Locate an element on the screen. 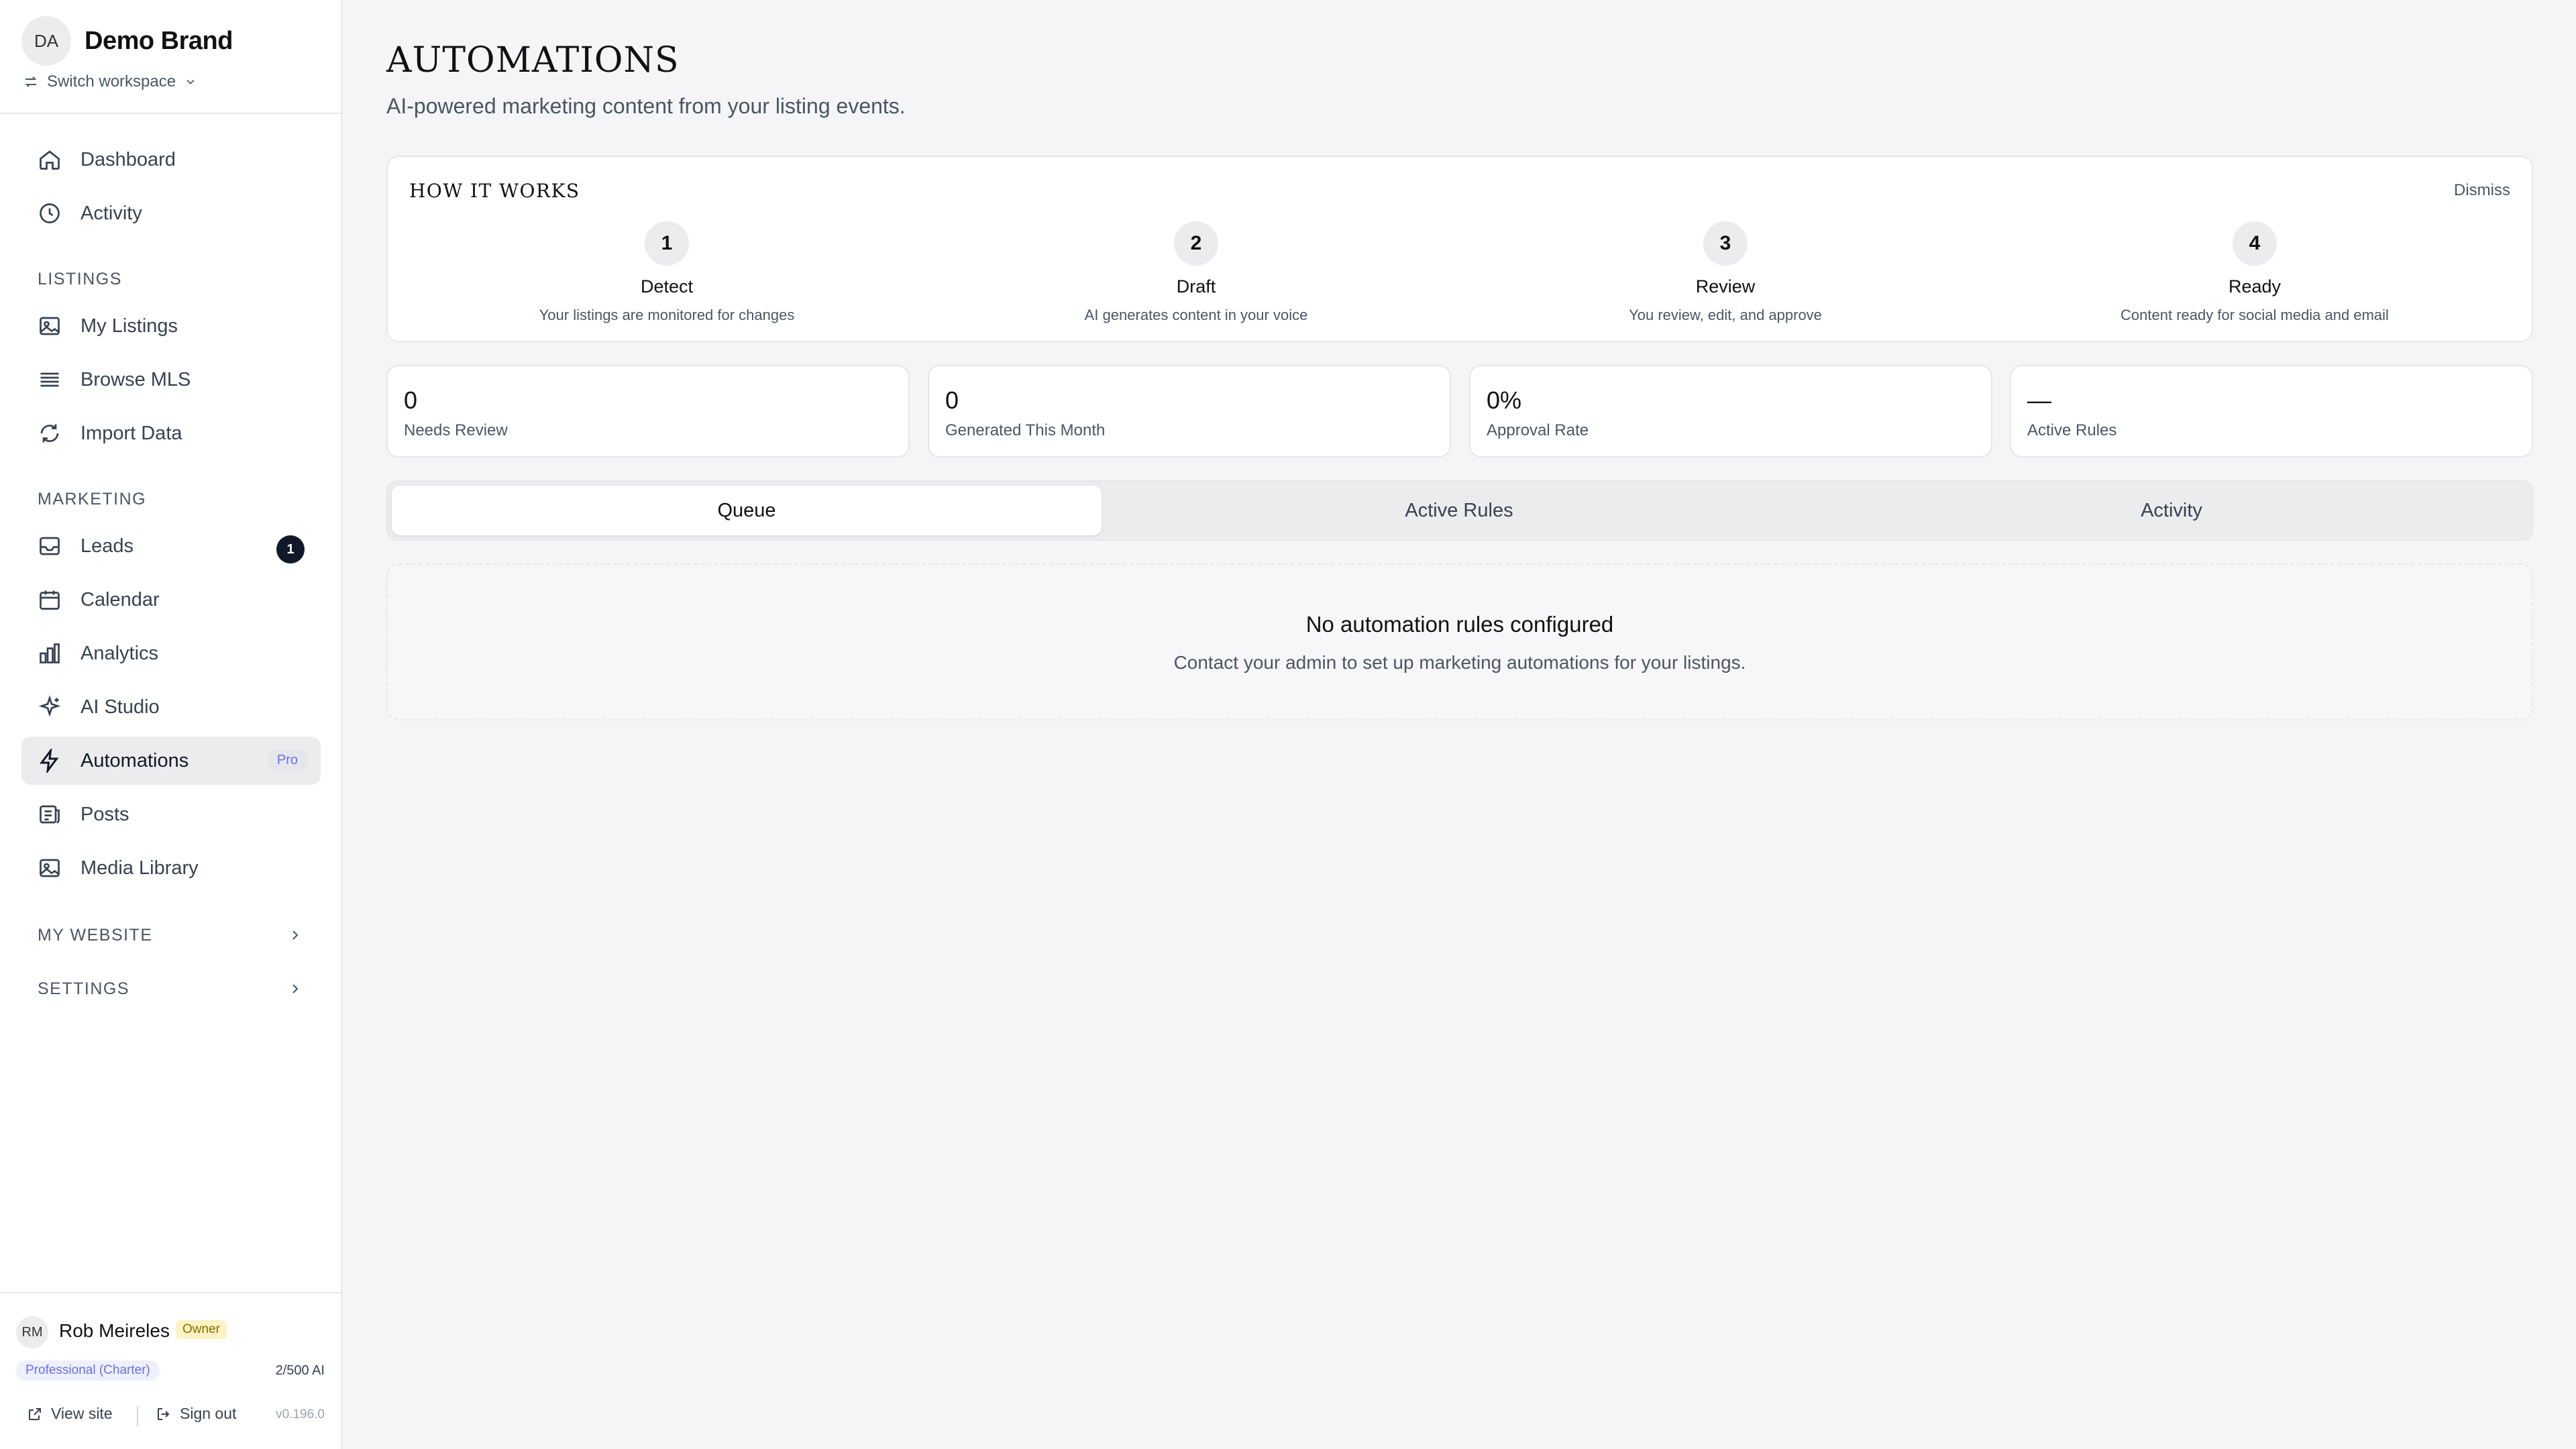 The height and width of the screenshot is (1449, 2576). pro-tag: Pro is located at coordinates (287, 760).